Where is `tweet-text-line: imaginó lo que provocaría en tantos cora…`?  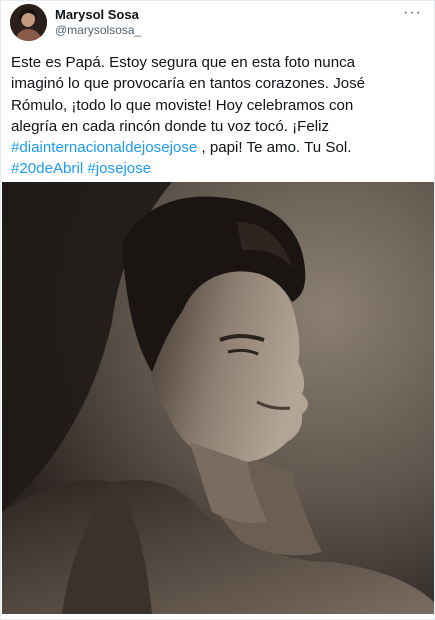
tweet-text-line: imaginó lo que provocaría en tantos cora… is located at coordinates (188, 84).